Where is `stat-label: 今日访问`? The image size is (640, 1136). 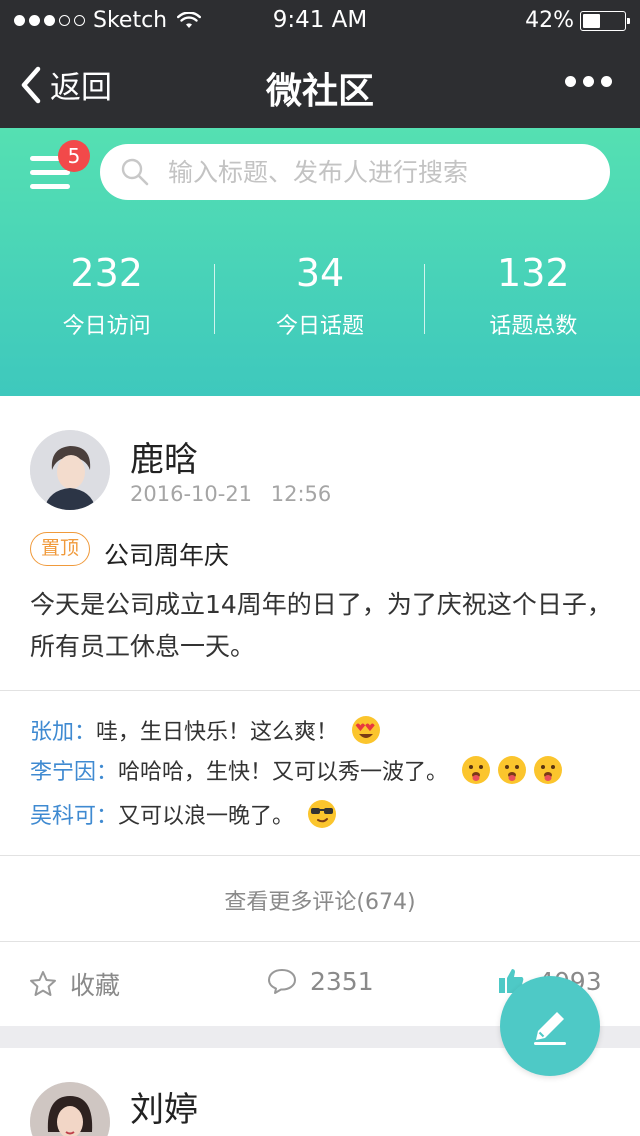 stat-label: 今日访问 is located at coordinates (106, 326).